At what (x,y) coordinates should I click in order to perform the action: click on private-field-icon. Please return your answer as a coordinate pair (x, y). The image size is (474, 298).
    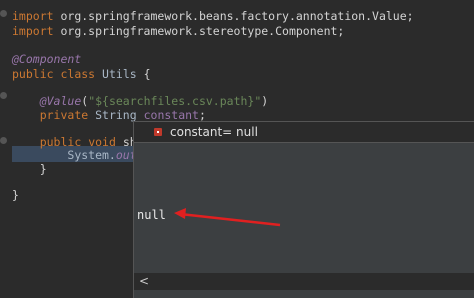
    Looking at the image, I should click on (158, 132).